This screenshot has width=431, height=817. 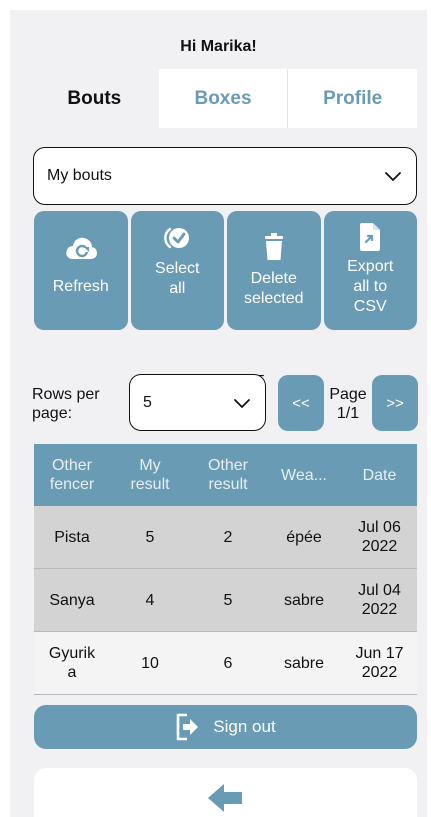 What do you see at coordinates (72, 475) in the screenshot?
I see `header-other-fencer: Other fencer` at bounding box center [72, 475].